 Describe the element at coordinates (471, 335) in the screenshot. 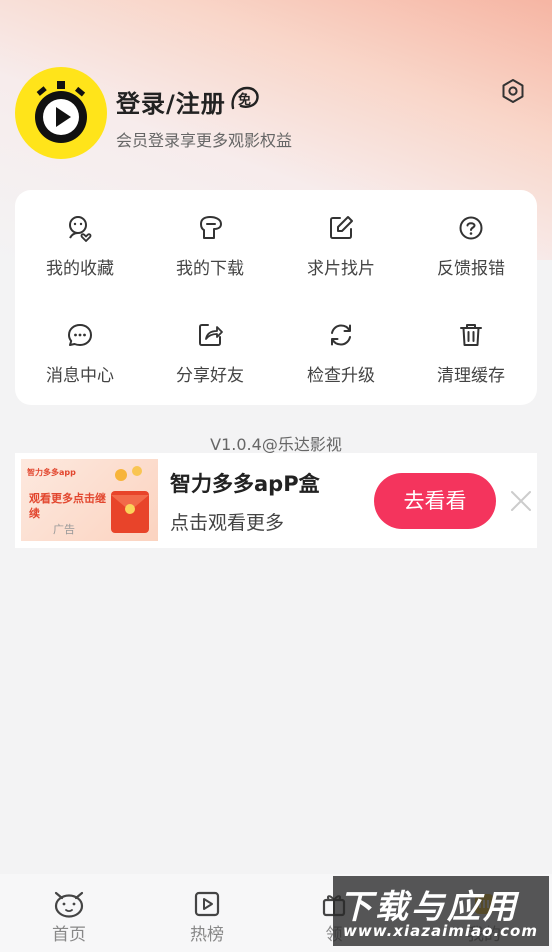

I see `trash-icon` at that location.